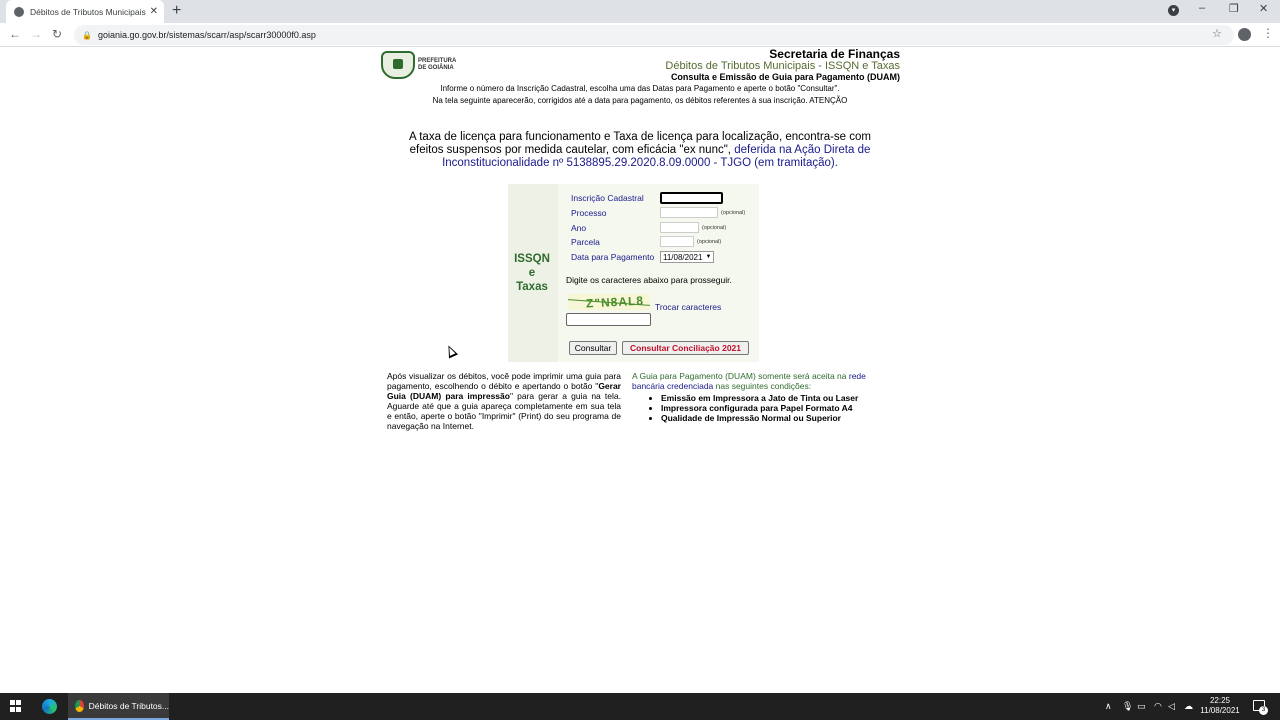  Describe the element at coordinates (1188, 706) in the screenshot. I see `onedrive-icon: ☁` at that location.